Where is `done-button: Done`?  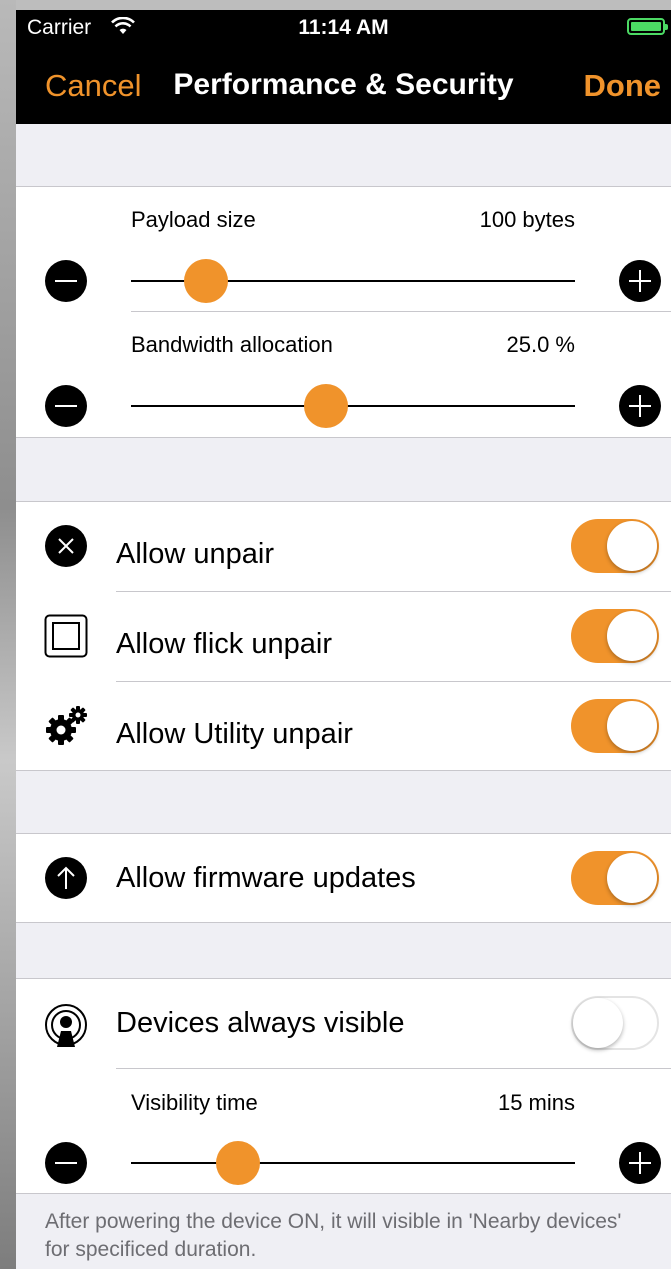
done-button: Done is located at coordinates (623, 86).